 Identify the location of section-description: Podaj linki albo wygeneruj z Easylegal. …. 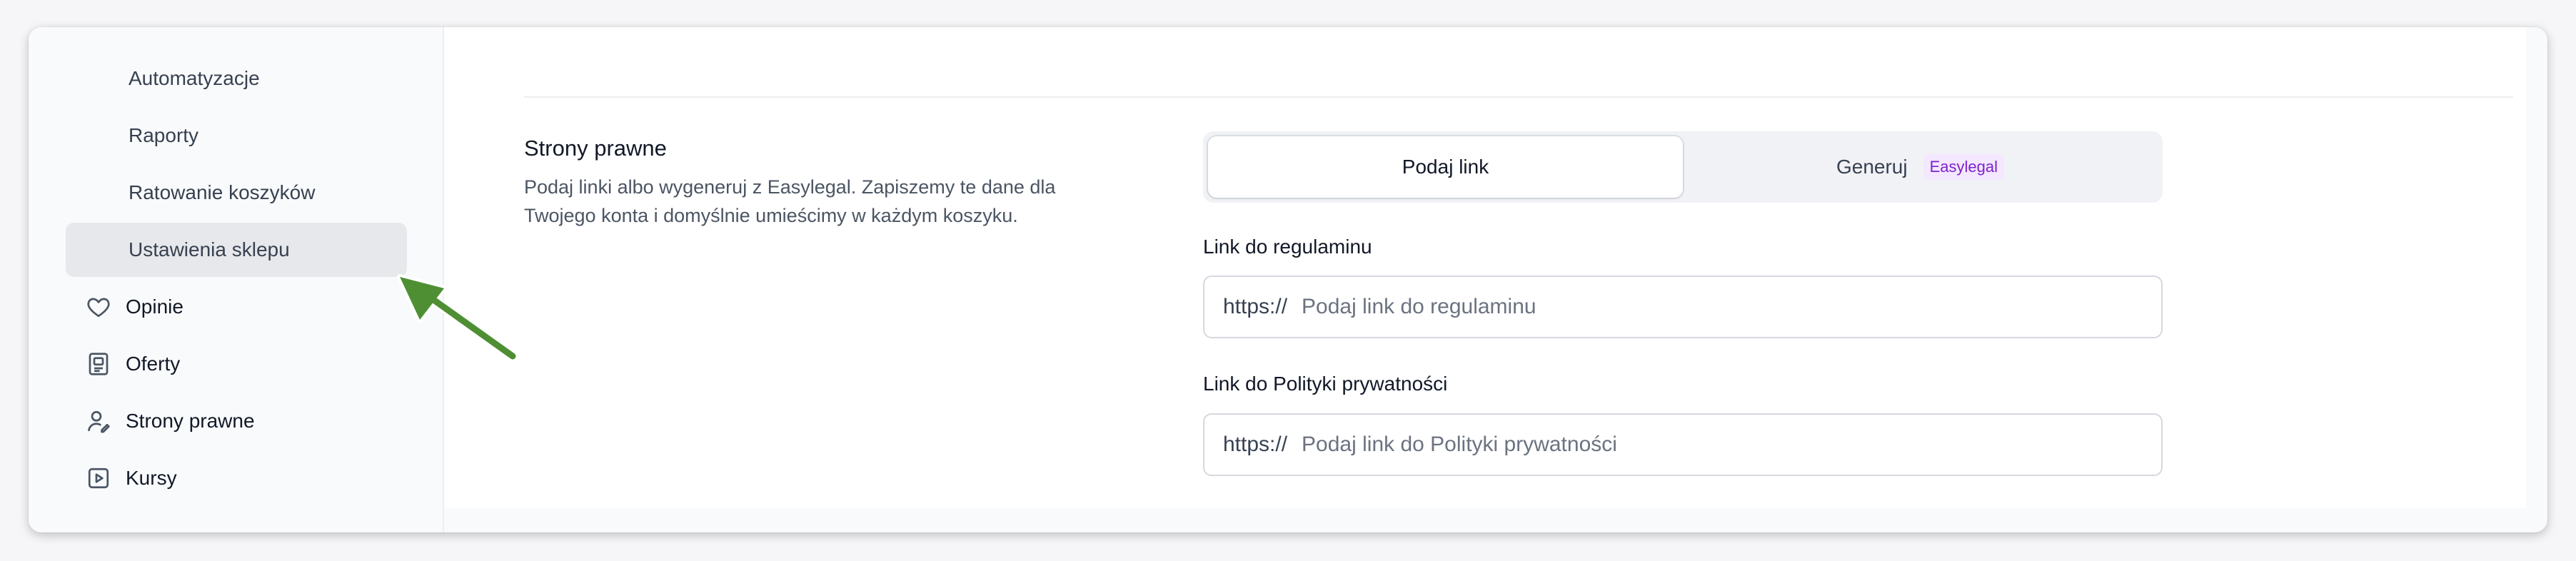
(790, 201).